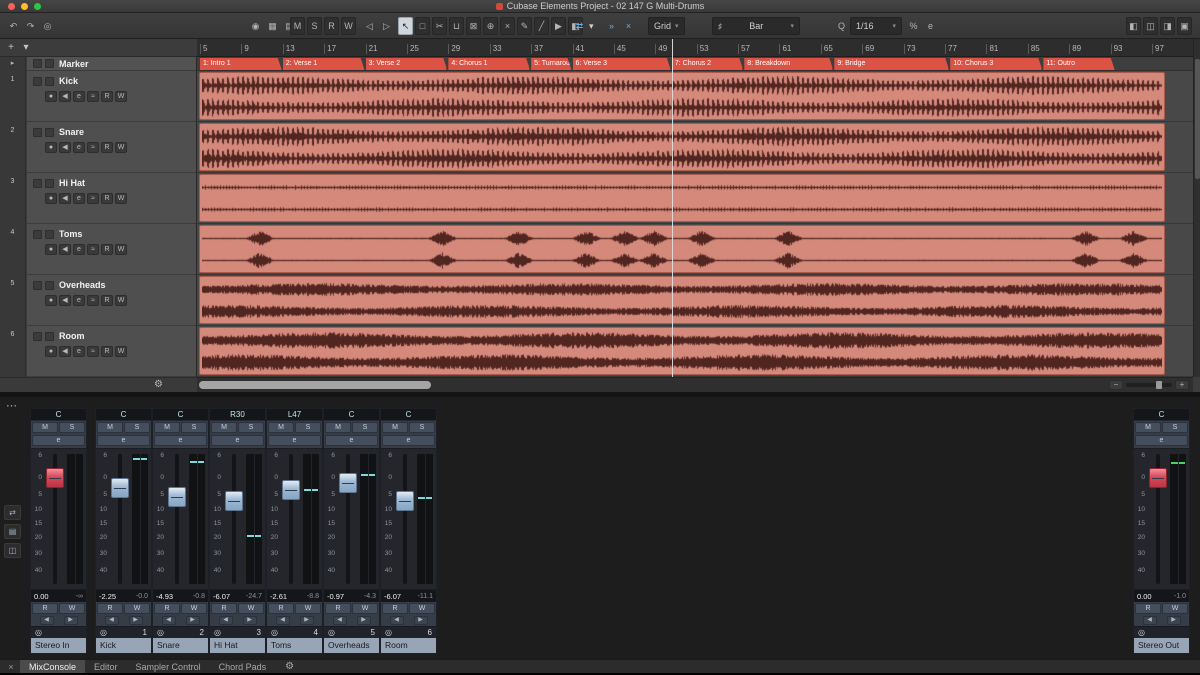  I want to click on global-state-button: W, so click(348, 26).